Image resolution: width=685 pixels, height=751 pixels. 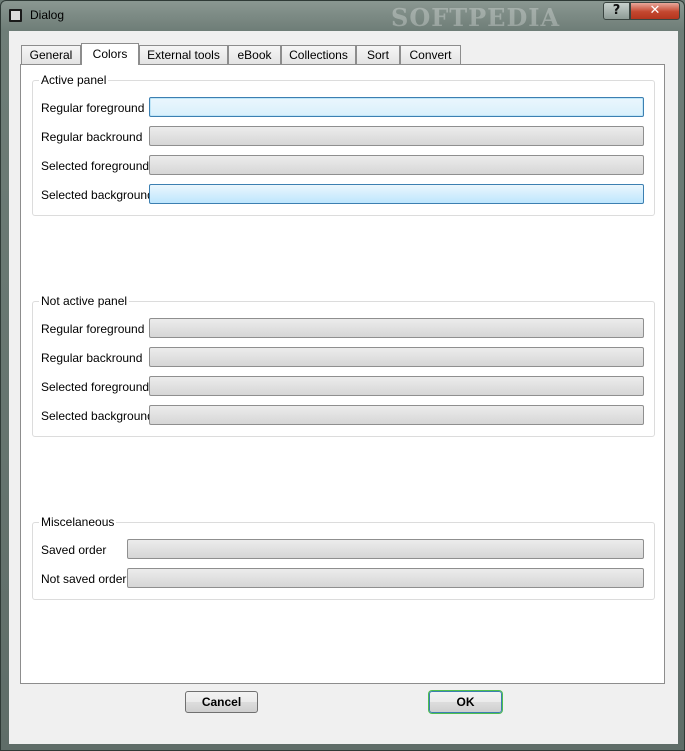 What do you see at coordinates (430, 54) in the screenshot?
I see `tab-convert: Convert` at bounding box center [430, 54].